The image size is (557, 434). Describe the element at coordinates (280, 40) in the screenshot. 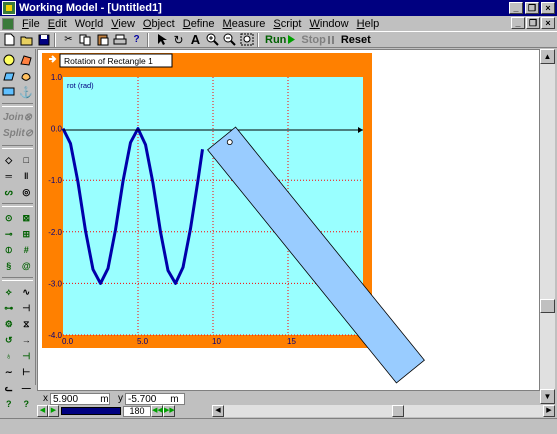

I see `run-button: Run` at that location.